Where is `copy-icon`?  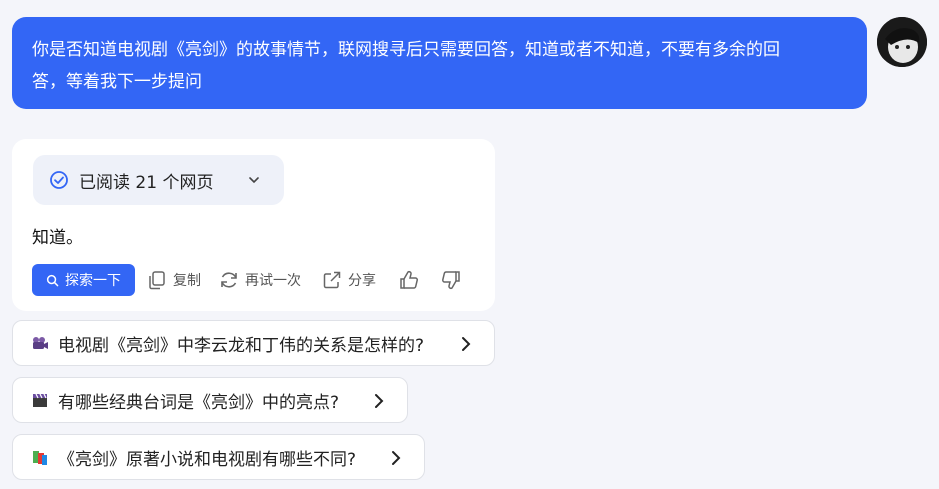
copy-icon is located at coordinates (157, 280).